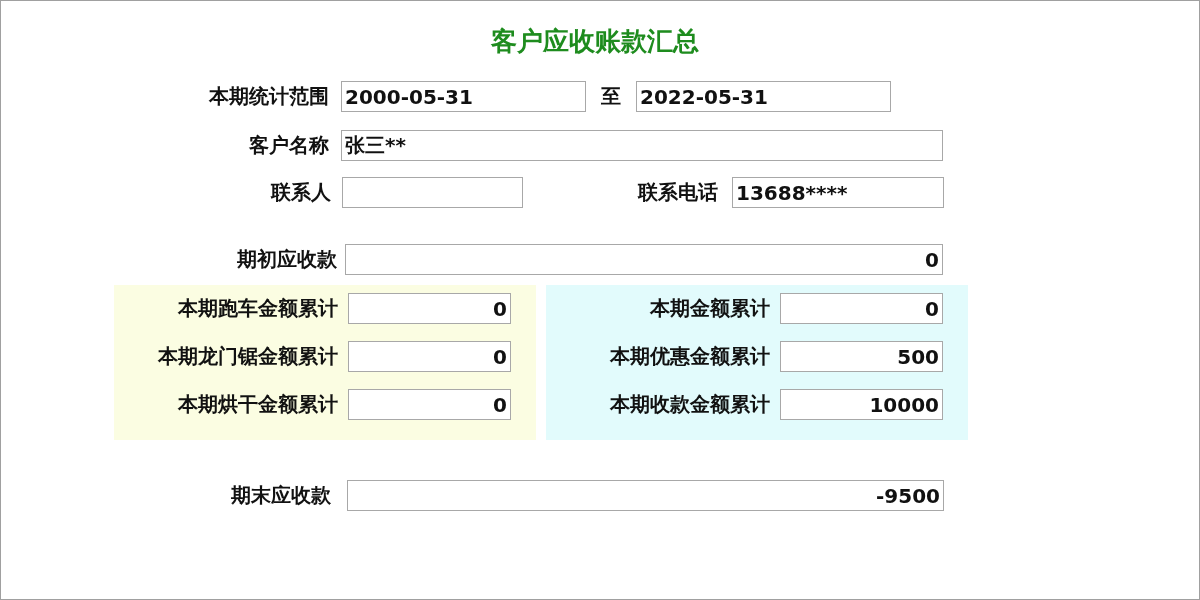 This screenshot has height=600, width=1200. What do you see at coordinates (710, 308) in the screenshot?
I see `field-label: 本期金额累计` at bounding box center [710, 308].